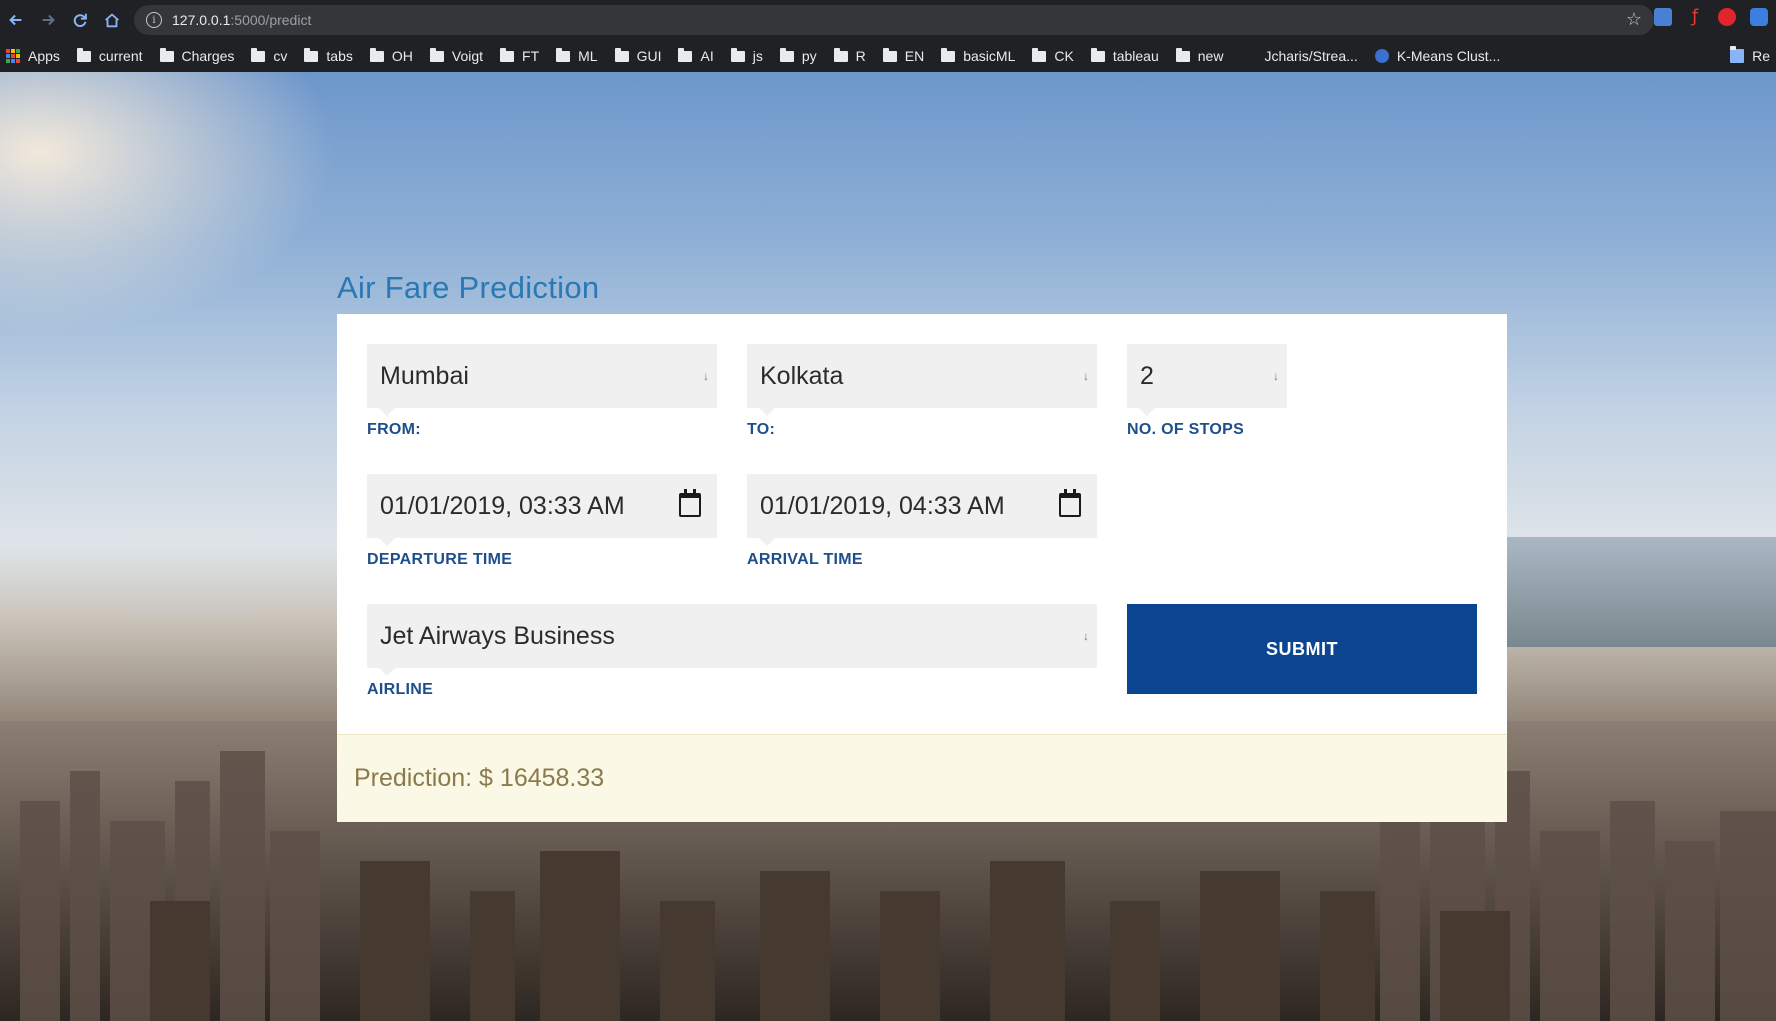 This screenshot has height=1021, width=1776. What do you see at coordinates (468, 287) in the screenshot?
I see `page-title: Air Fare Prediction` at bounding box center [468, 287].